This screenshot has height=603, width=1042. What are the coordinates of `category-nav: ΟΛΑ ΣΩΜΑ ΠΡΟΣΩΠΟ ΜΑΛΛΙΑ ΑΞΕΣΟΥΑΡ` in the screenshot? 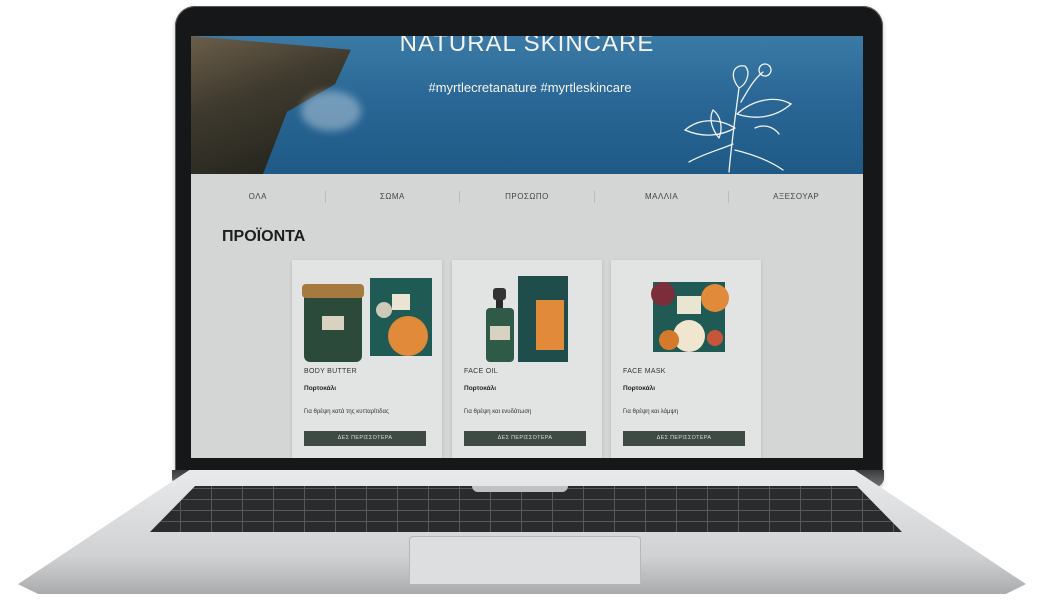 It's located at (527, 197).